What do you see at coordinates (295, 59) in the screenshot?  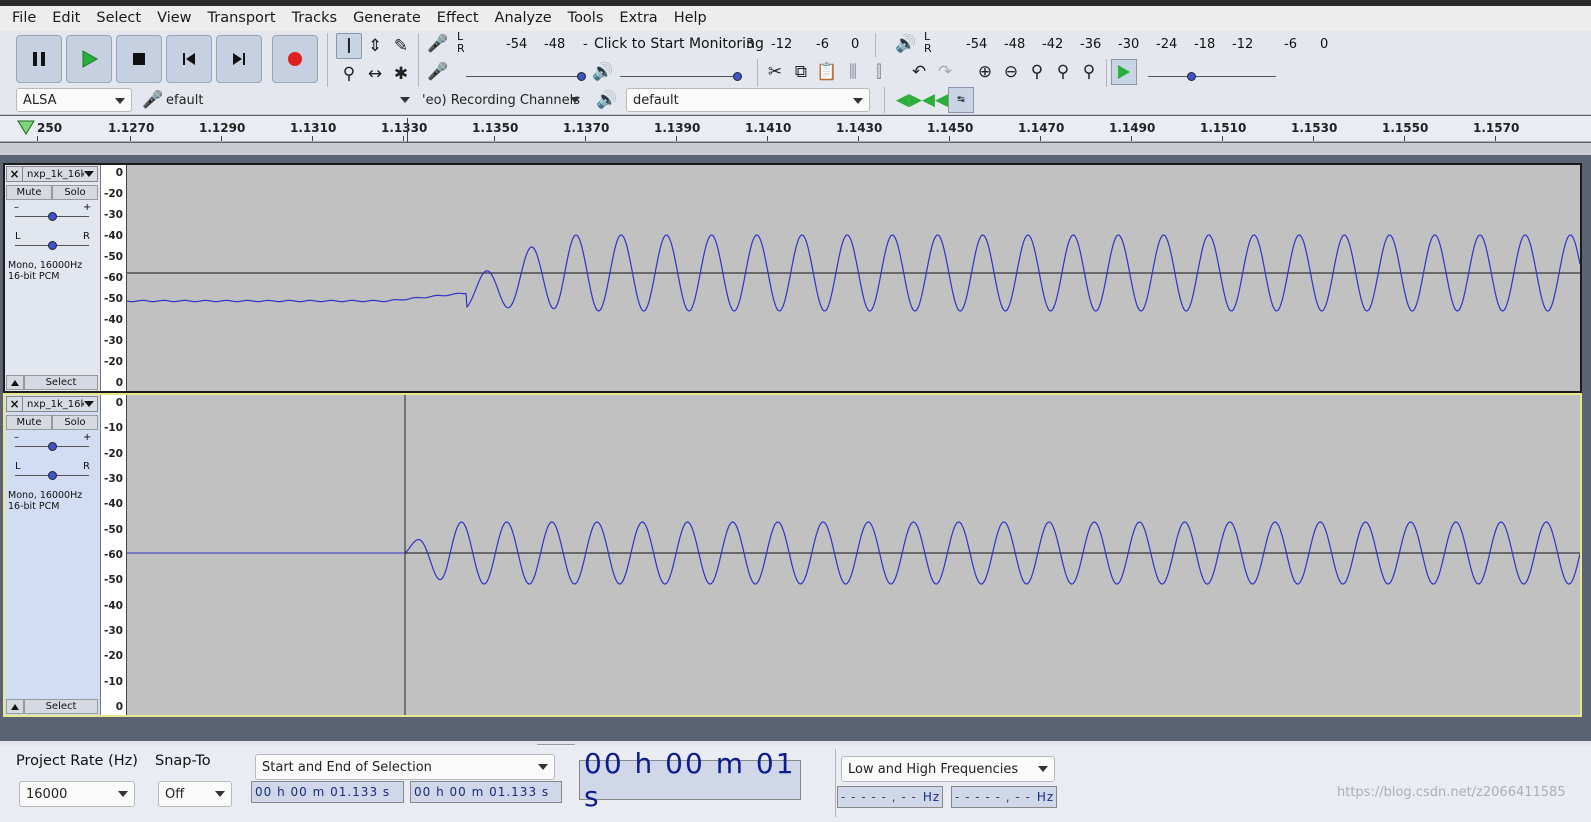 I see `record-button` at bounding box center [295, 59].